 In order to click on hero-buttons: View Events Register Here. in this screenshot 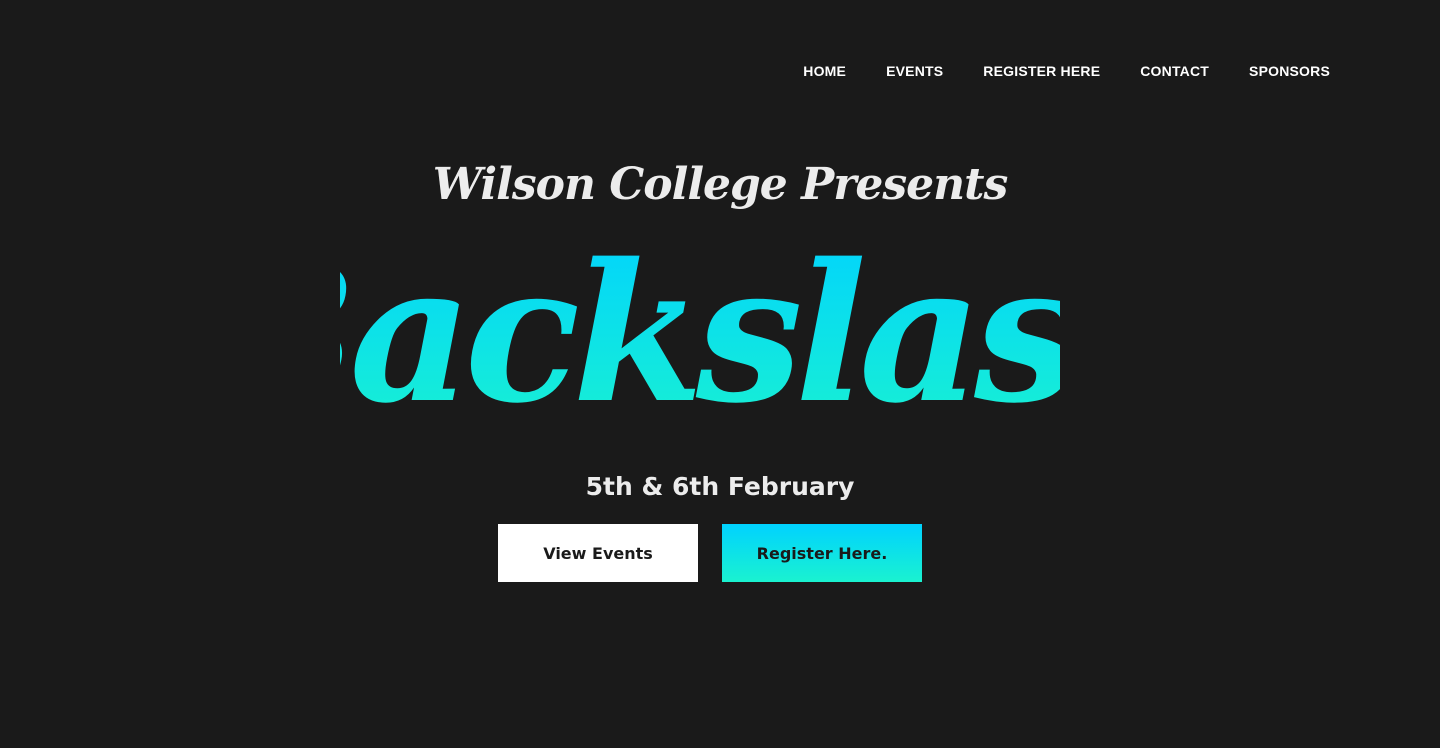, I will do `click(710, 553)`.